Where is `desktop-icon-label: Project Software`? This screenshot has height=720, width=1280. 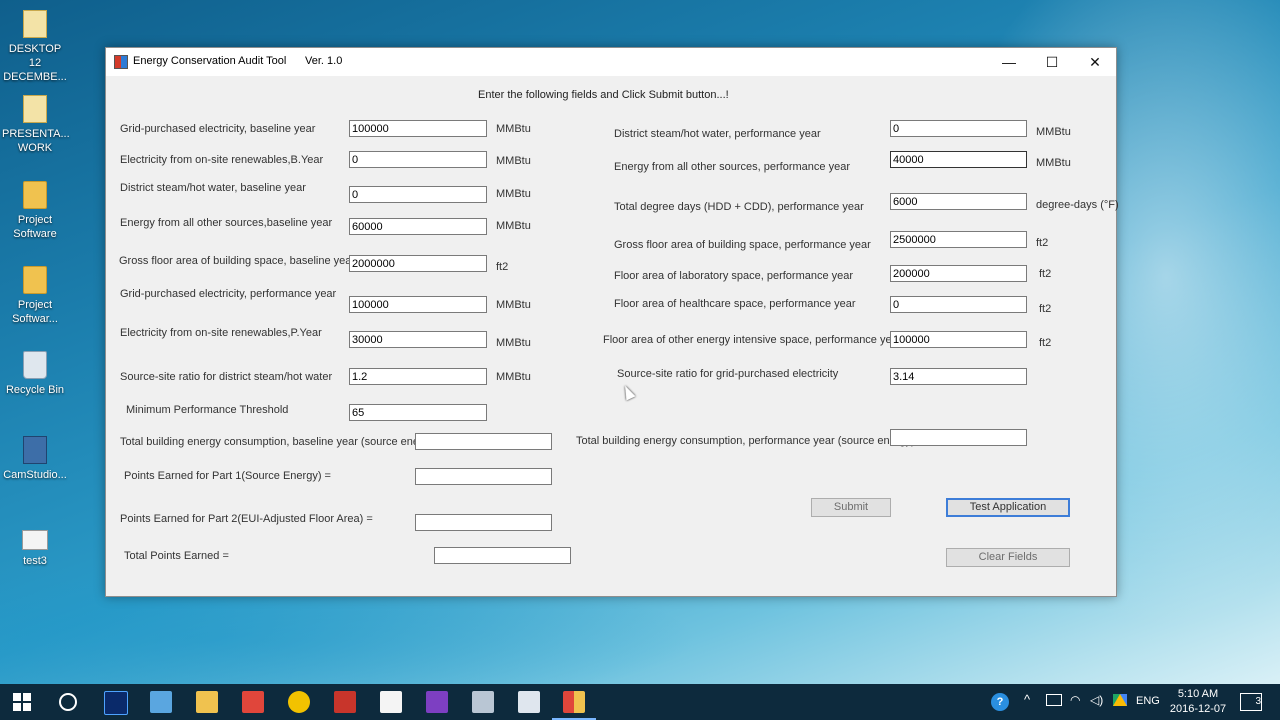 desktop-icon-label: Project Software is located at coordinates (35, 227).